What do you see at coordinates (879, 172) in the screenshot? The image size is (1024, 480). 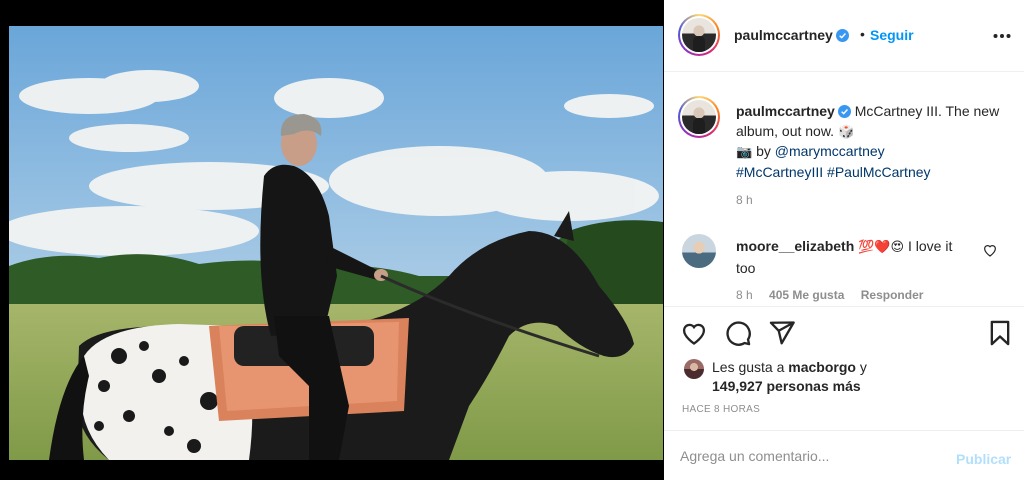 I see `hashtag-link-paulmccartney: #PaulMcCartney` at bounding box center [879, 172].